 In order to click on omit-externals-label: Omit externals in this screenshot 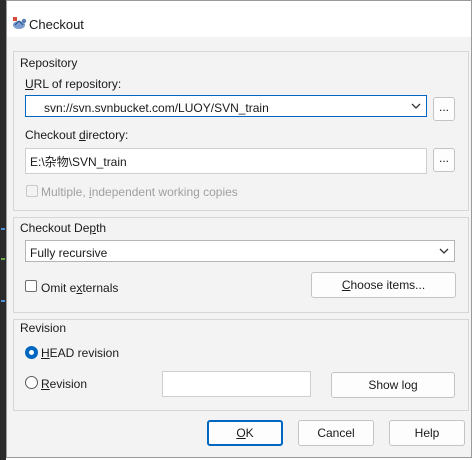, I will do `click(80, 288)`.